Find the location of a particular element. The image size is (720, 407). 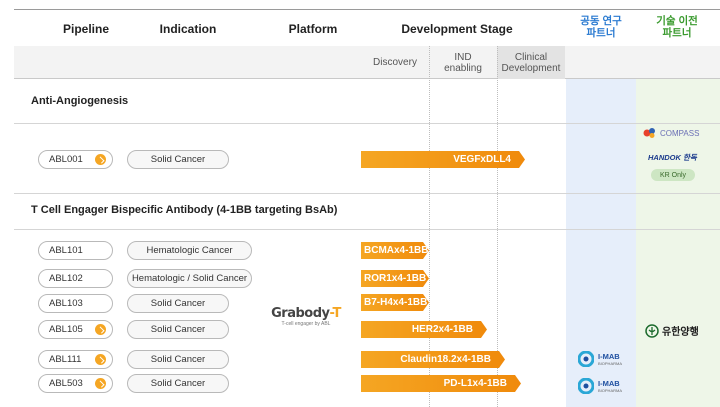

stage-bar-claudin: Claudin18.2x4-1BB is located at coordinates (433, 359).